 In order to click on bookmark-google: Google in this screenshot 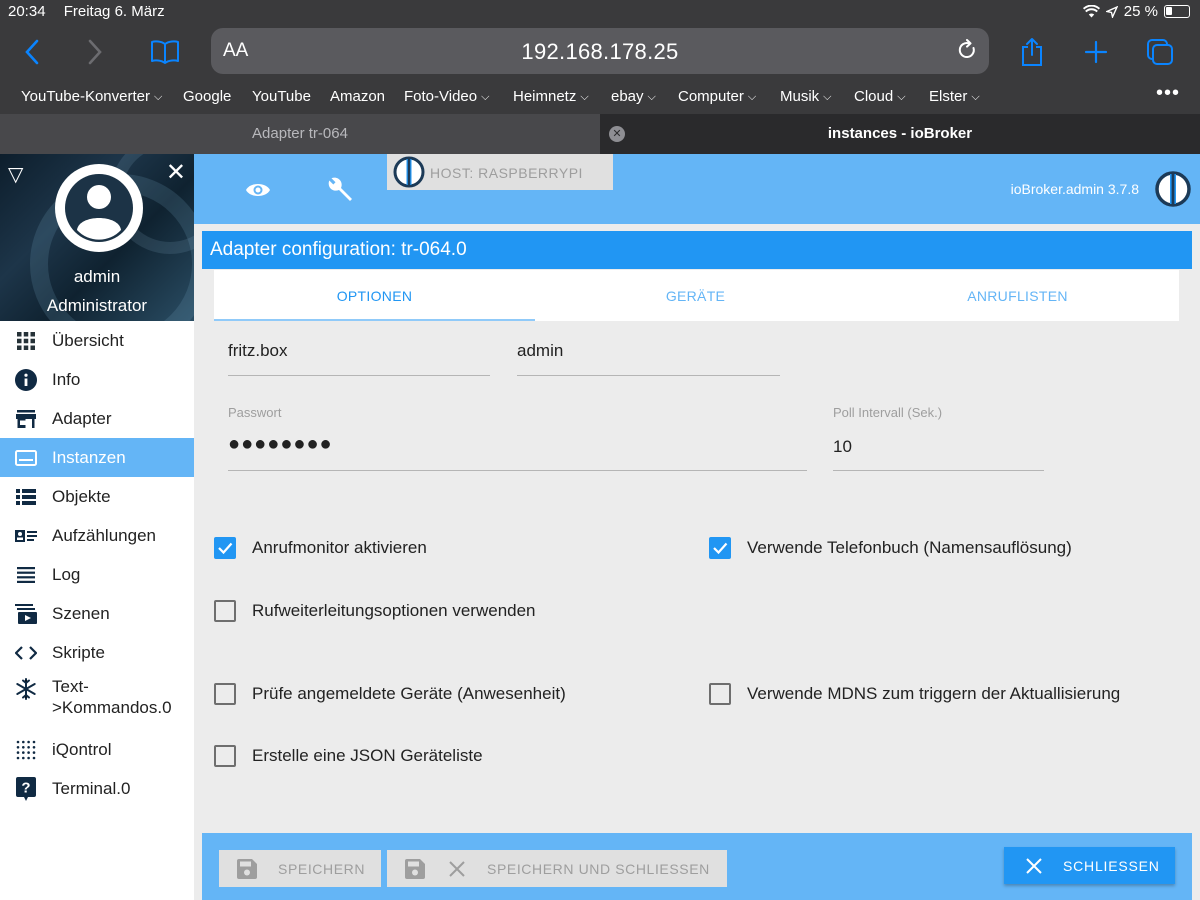, I will do `click(207, 96)`.